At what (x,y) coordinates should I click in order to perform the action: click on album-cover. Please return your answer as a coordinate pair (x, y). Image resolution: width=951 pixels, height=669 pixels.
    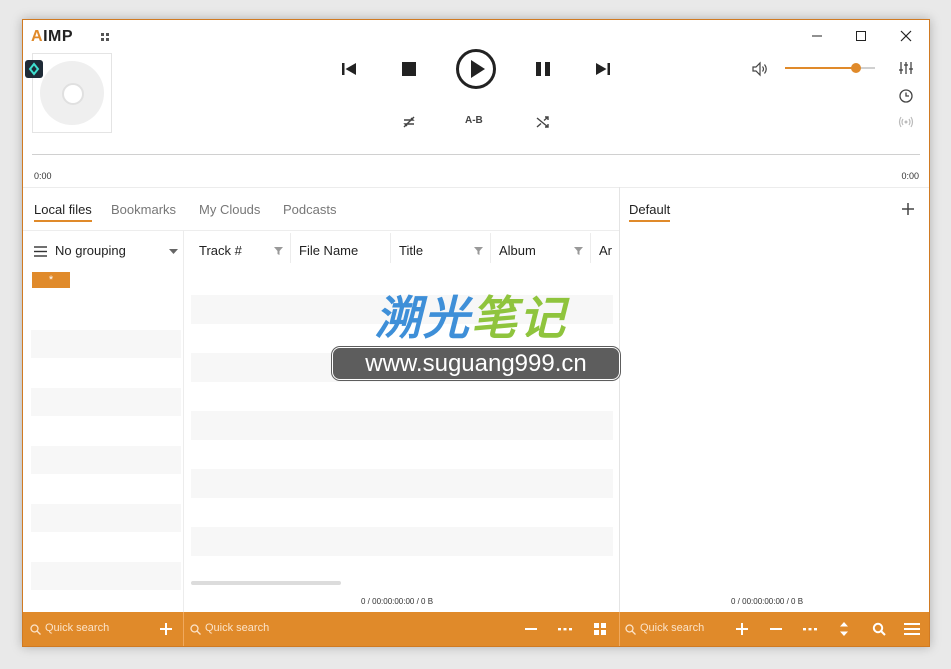
    Looking at the image, I should click on (72, 93).